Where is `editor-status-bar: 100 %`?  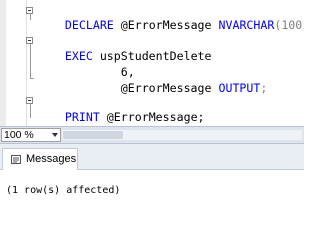 editor-status-bar: 100 % is located at coordinates (152, 135).